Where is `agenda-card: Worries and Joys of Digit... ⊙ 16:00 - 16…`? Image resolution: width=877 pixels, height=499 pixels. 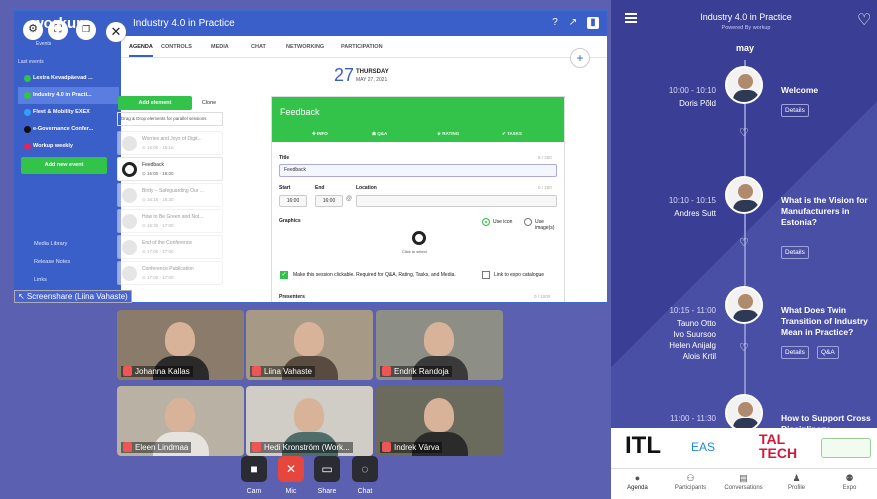
agenda-card: Worries and Joys of Digit... ⊙ 16:00 - 16… is located at coordinates (170, 143).